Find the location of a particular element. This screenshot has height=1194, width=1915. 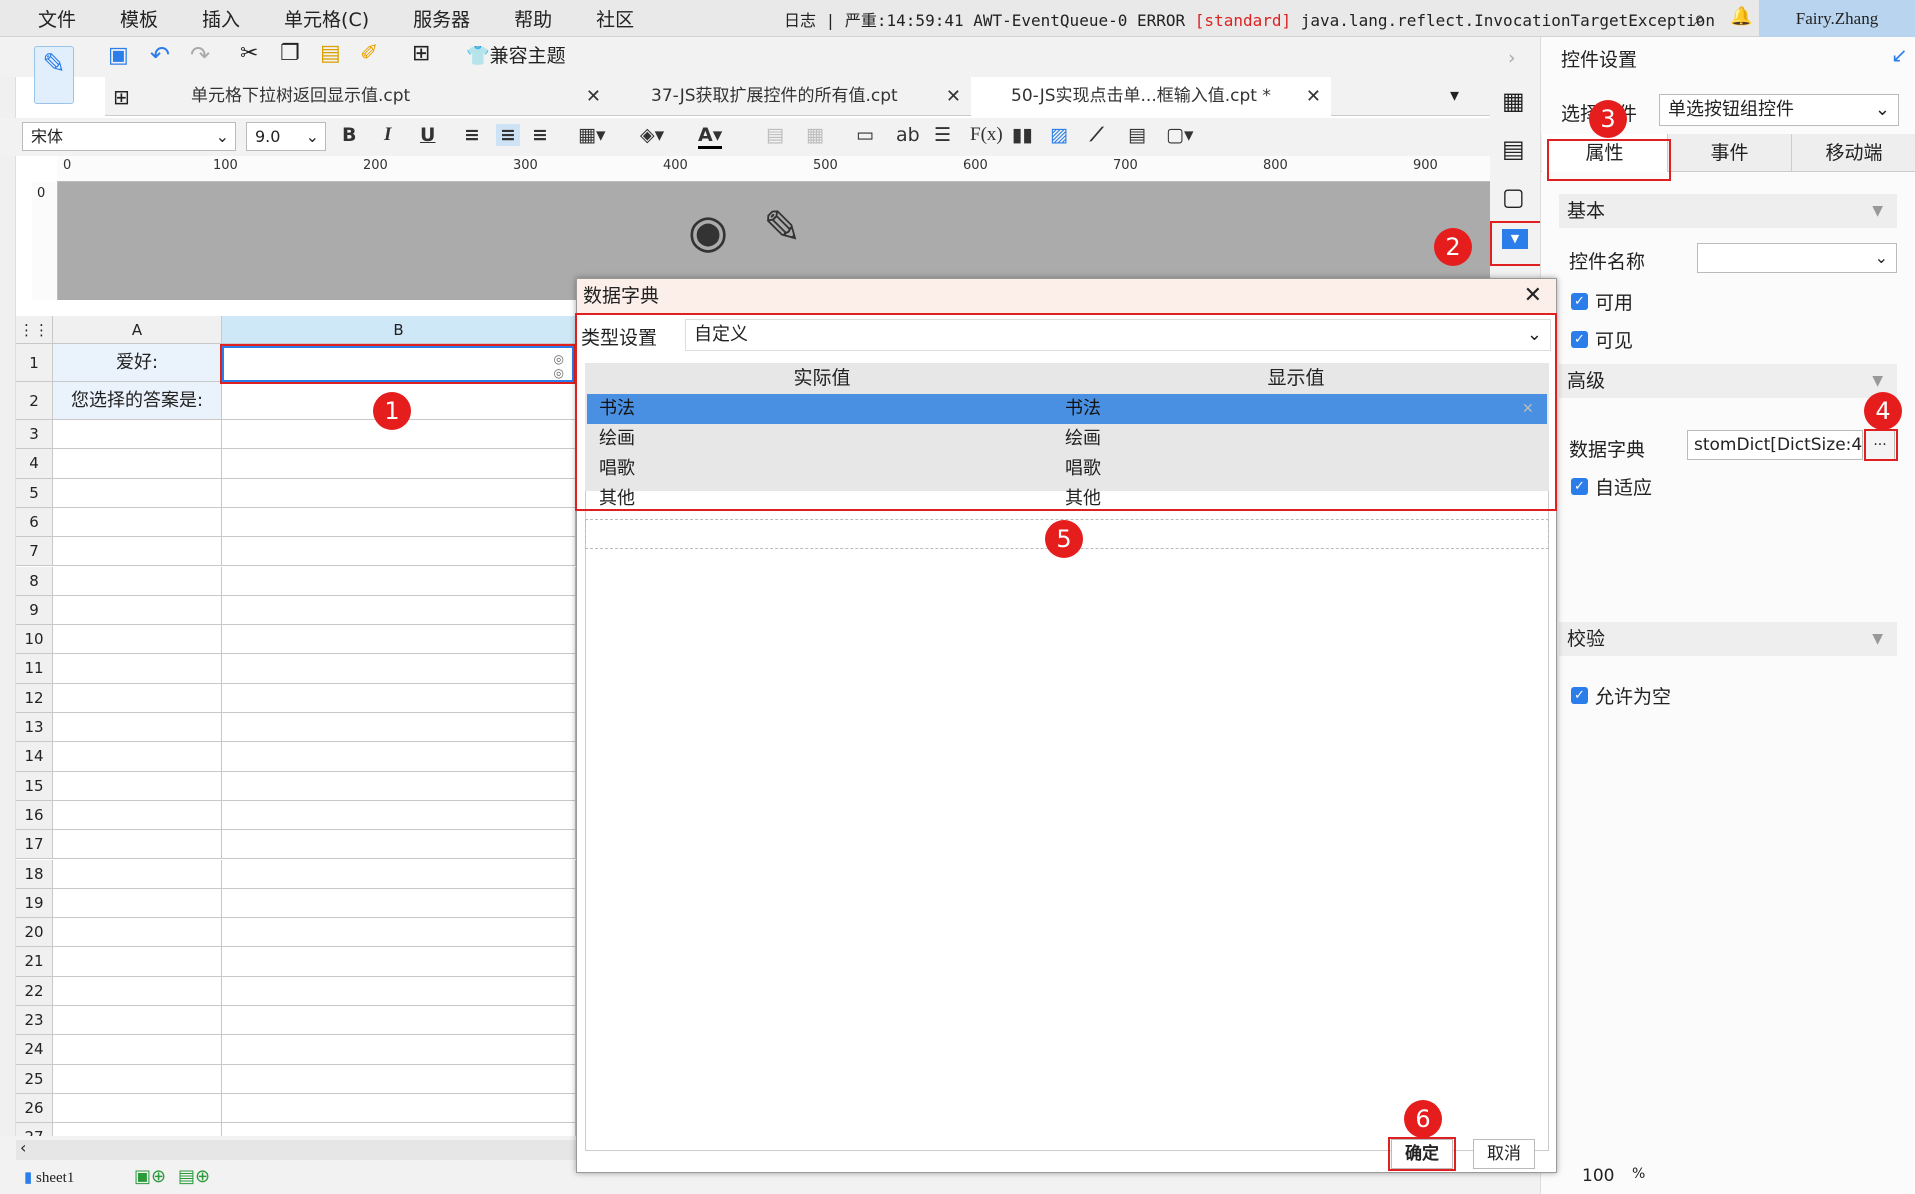

row-header: 18 is located at coordinates (34, 874).